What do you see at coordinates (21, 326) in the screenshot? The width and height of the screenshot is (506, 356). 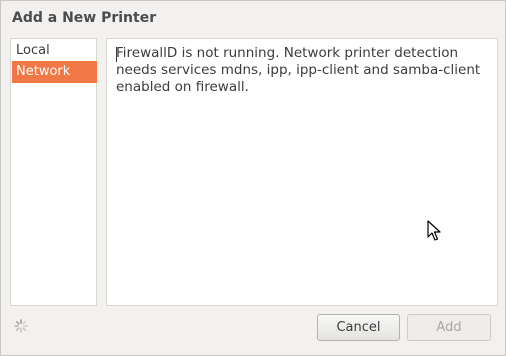 I see `spinner-icon` at bounding box center [21, 326].